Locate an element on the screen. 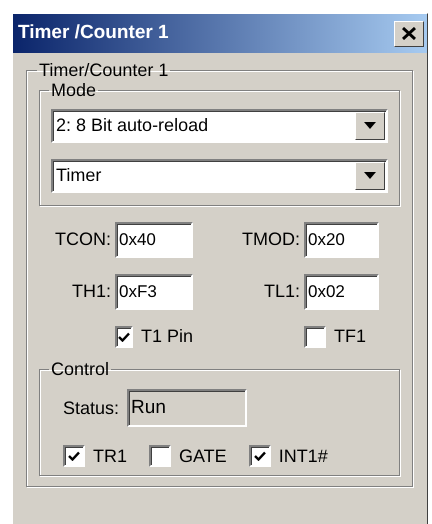 The width and height of the screenshot is (432, 524). field-label: TMOD: is located at coordinates (270, 239).